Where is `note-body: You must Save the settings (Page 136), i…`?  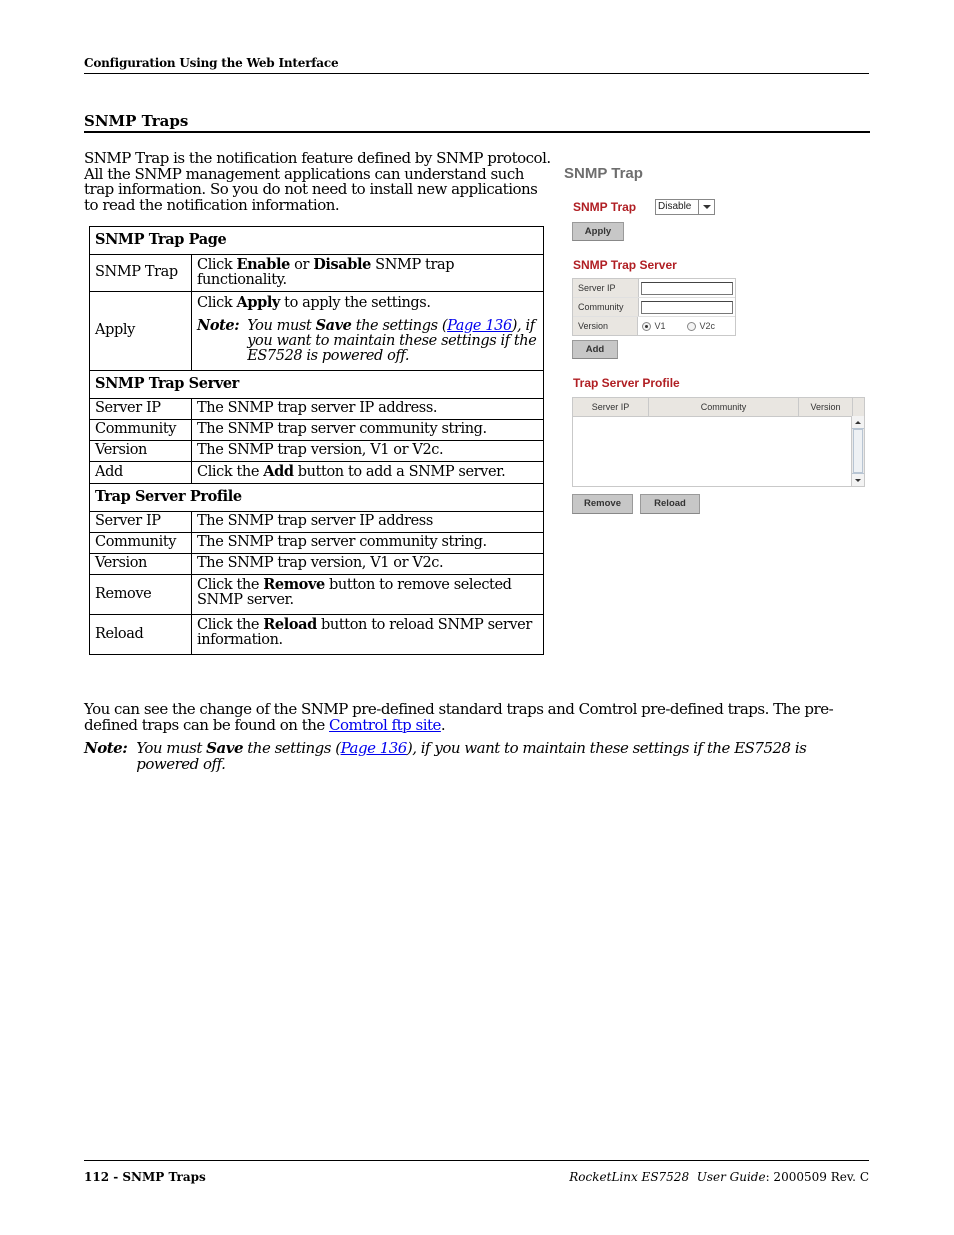
note-body: You must Save the settings (Page 136), i… is located at coordinates (498, 755).